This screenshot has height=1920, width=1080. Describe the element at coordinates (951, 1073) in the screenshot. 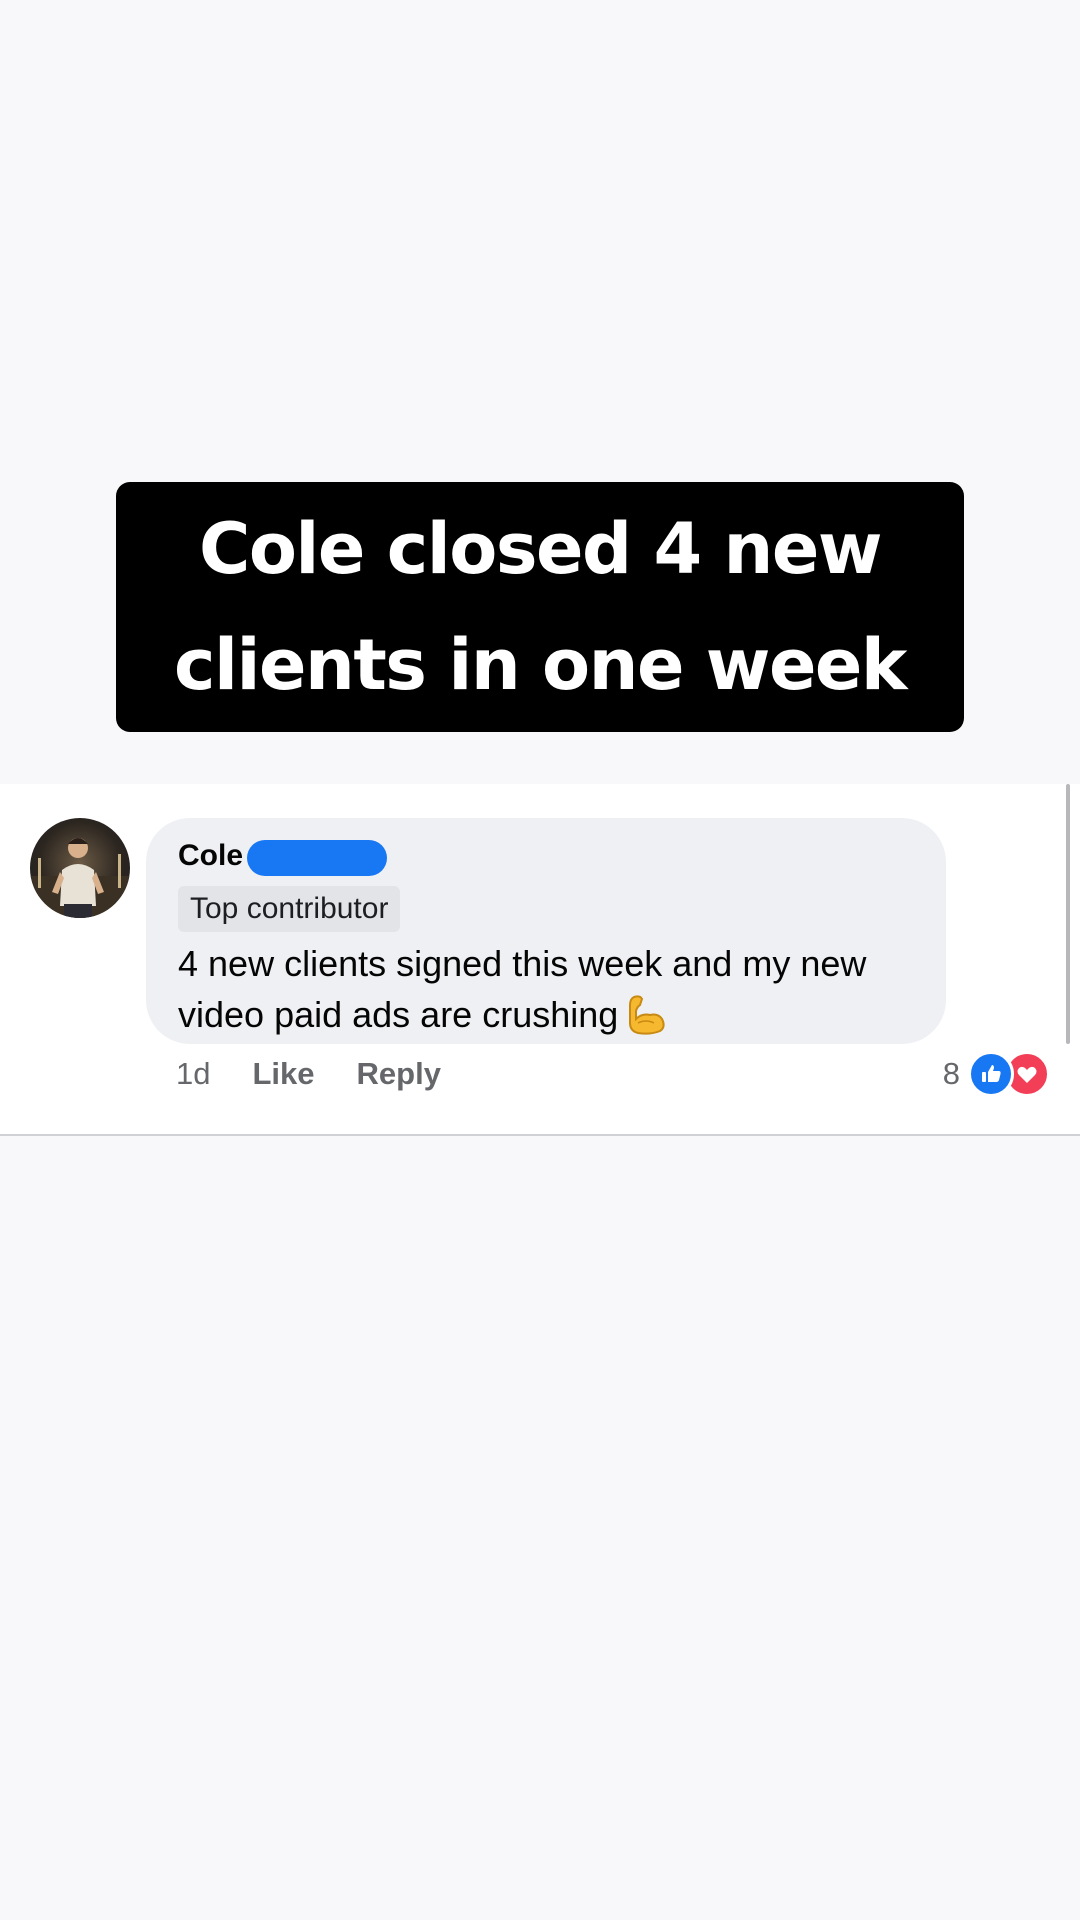

I see `reaction-count: 8` at that location.